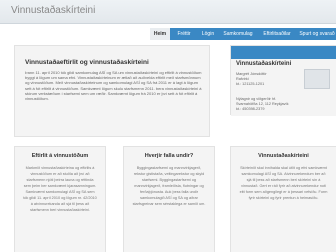  Describe the element at coordinates (169, 156) in the screenshot. I see `column-title: Hverjir falla undir?` at that location.